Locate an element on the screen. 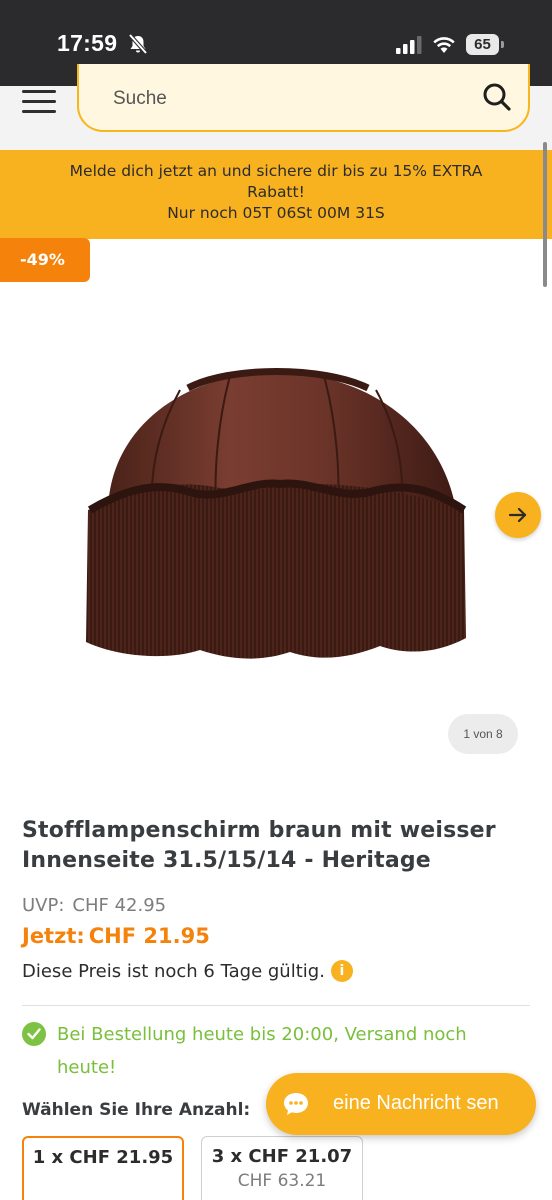 This screenshot has width=552, height=1200. discount-badge: -49% is located at coordinates (45, 260).